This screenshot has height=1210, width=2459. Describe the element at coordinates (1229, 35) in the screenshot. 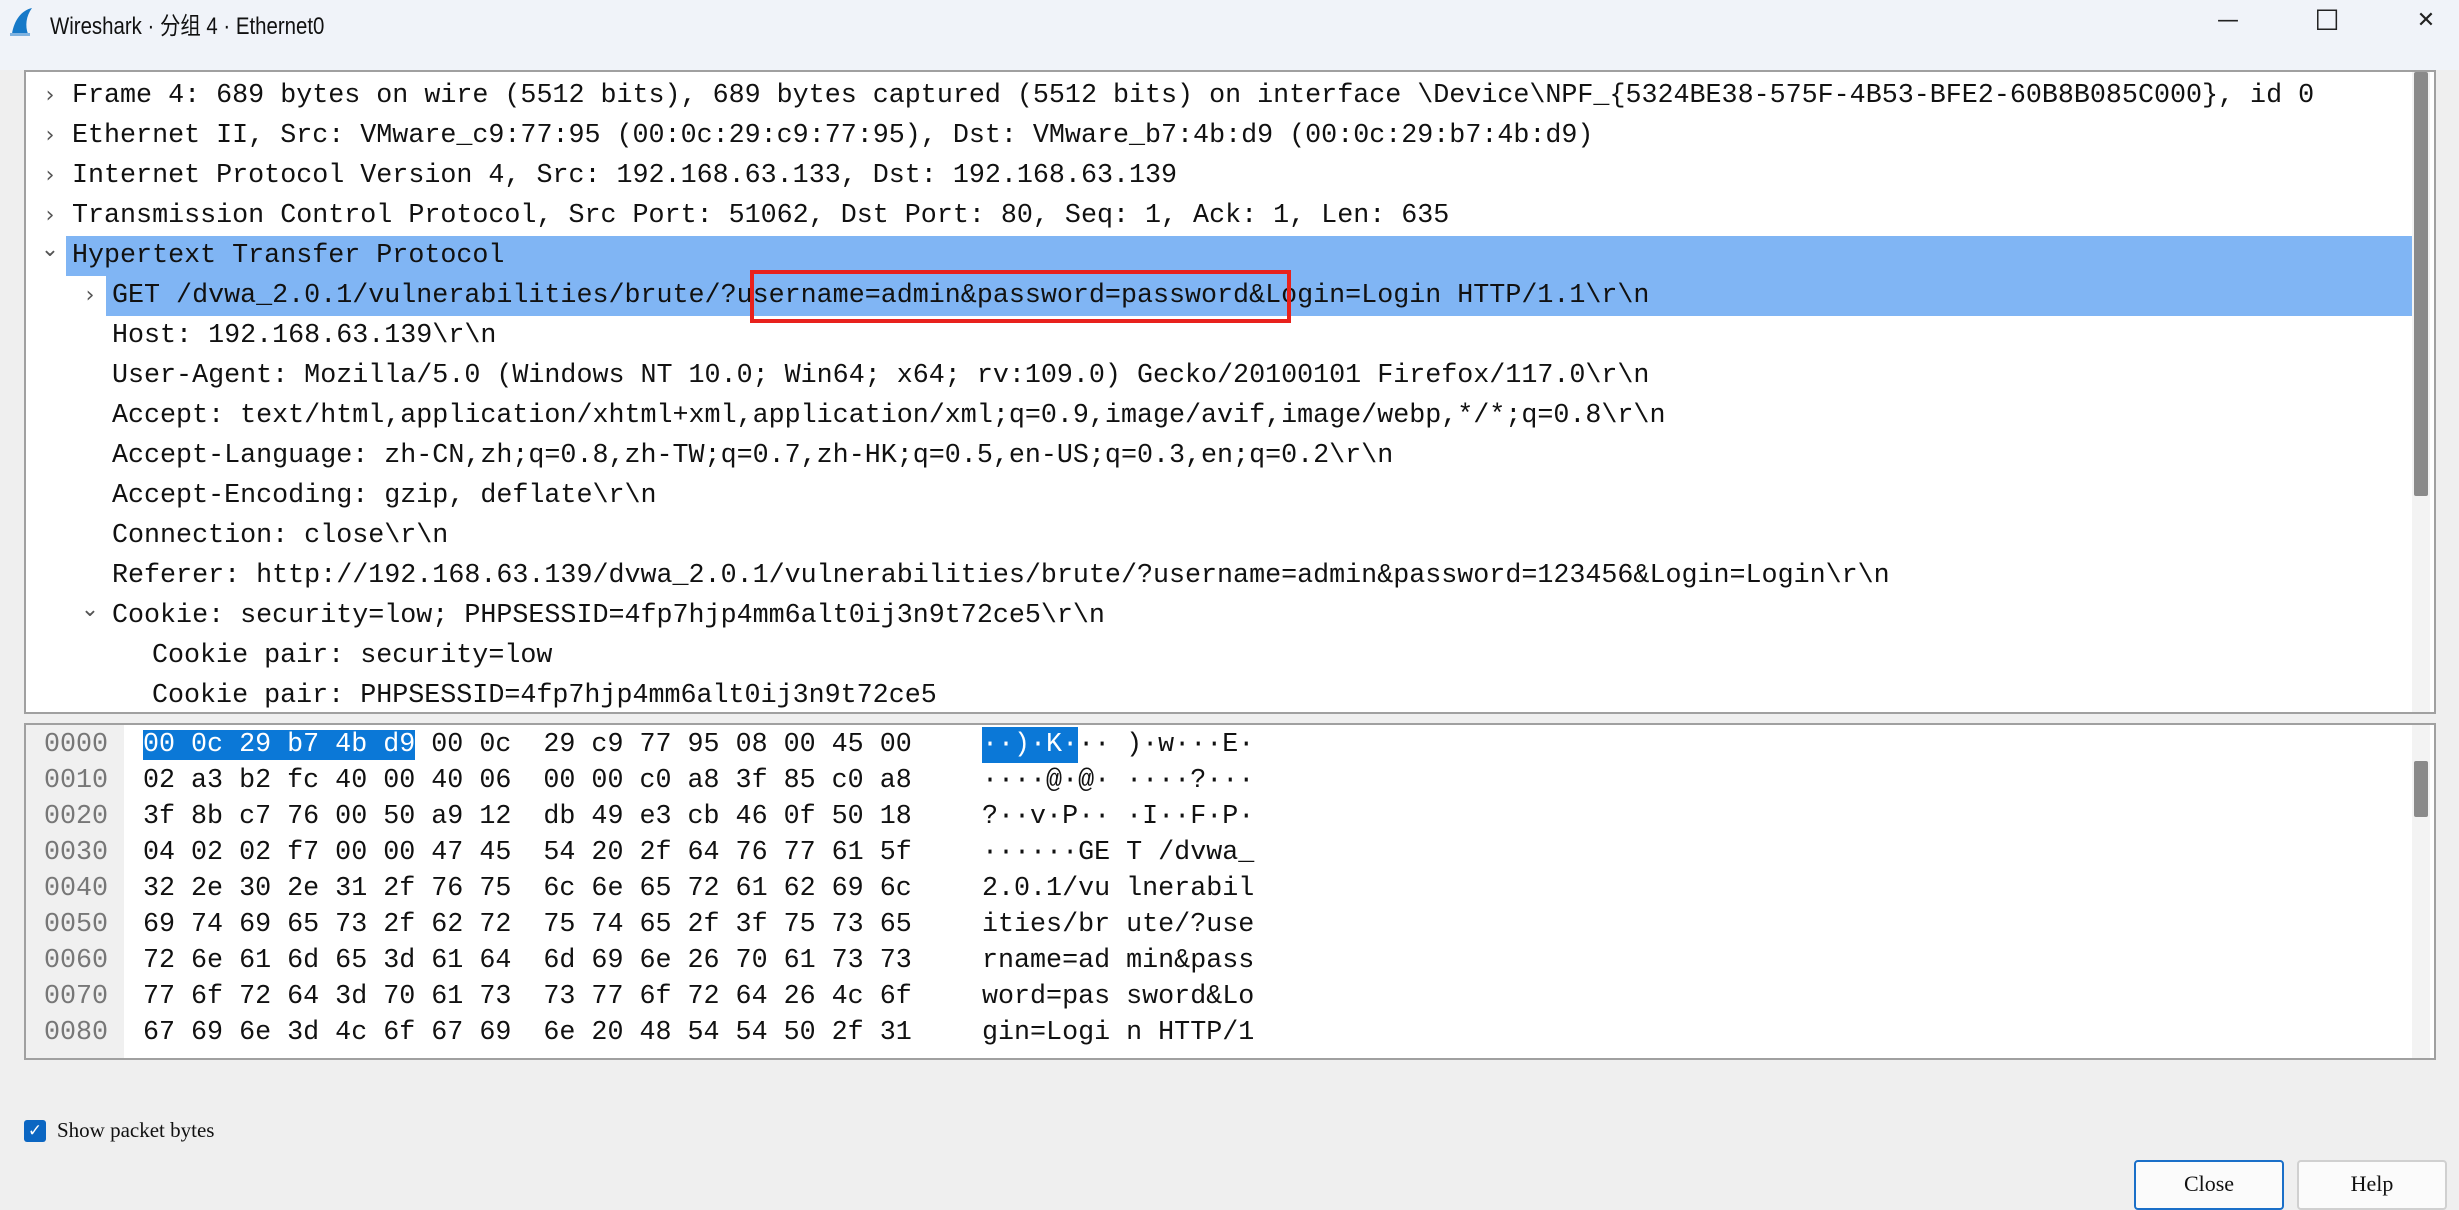

I see `title-bar: Wireshark · 分组 4 · Ethernet0 — ☐ ✕` at that location.